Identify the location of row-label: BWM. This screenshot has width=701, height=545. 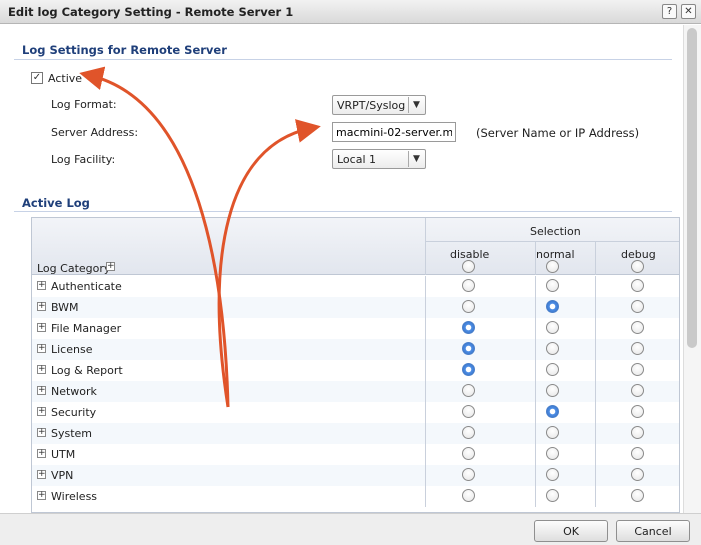
(65, 307).